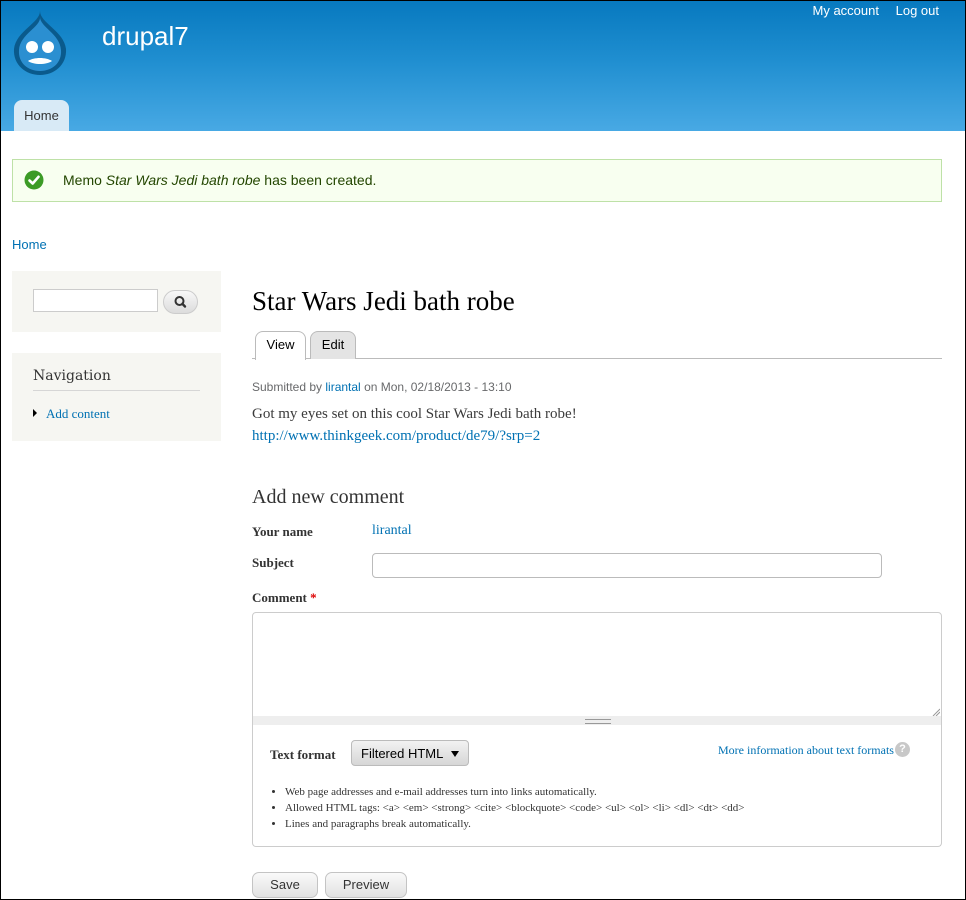 This screenshot has width=966, height=900. What do you see at coordinates (328, 497) in the screenshot?
I see `comment-form-title: Add new comment` at bounding box center [328, 497].